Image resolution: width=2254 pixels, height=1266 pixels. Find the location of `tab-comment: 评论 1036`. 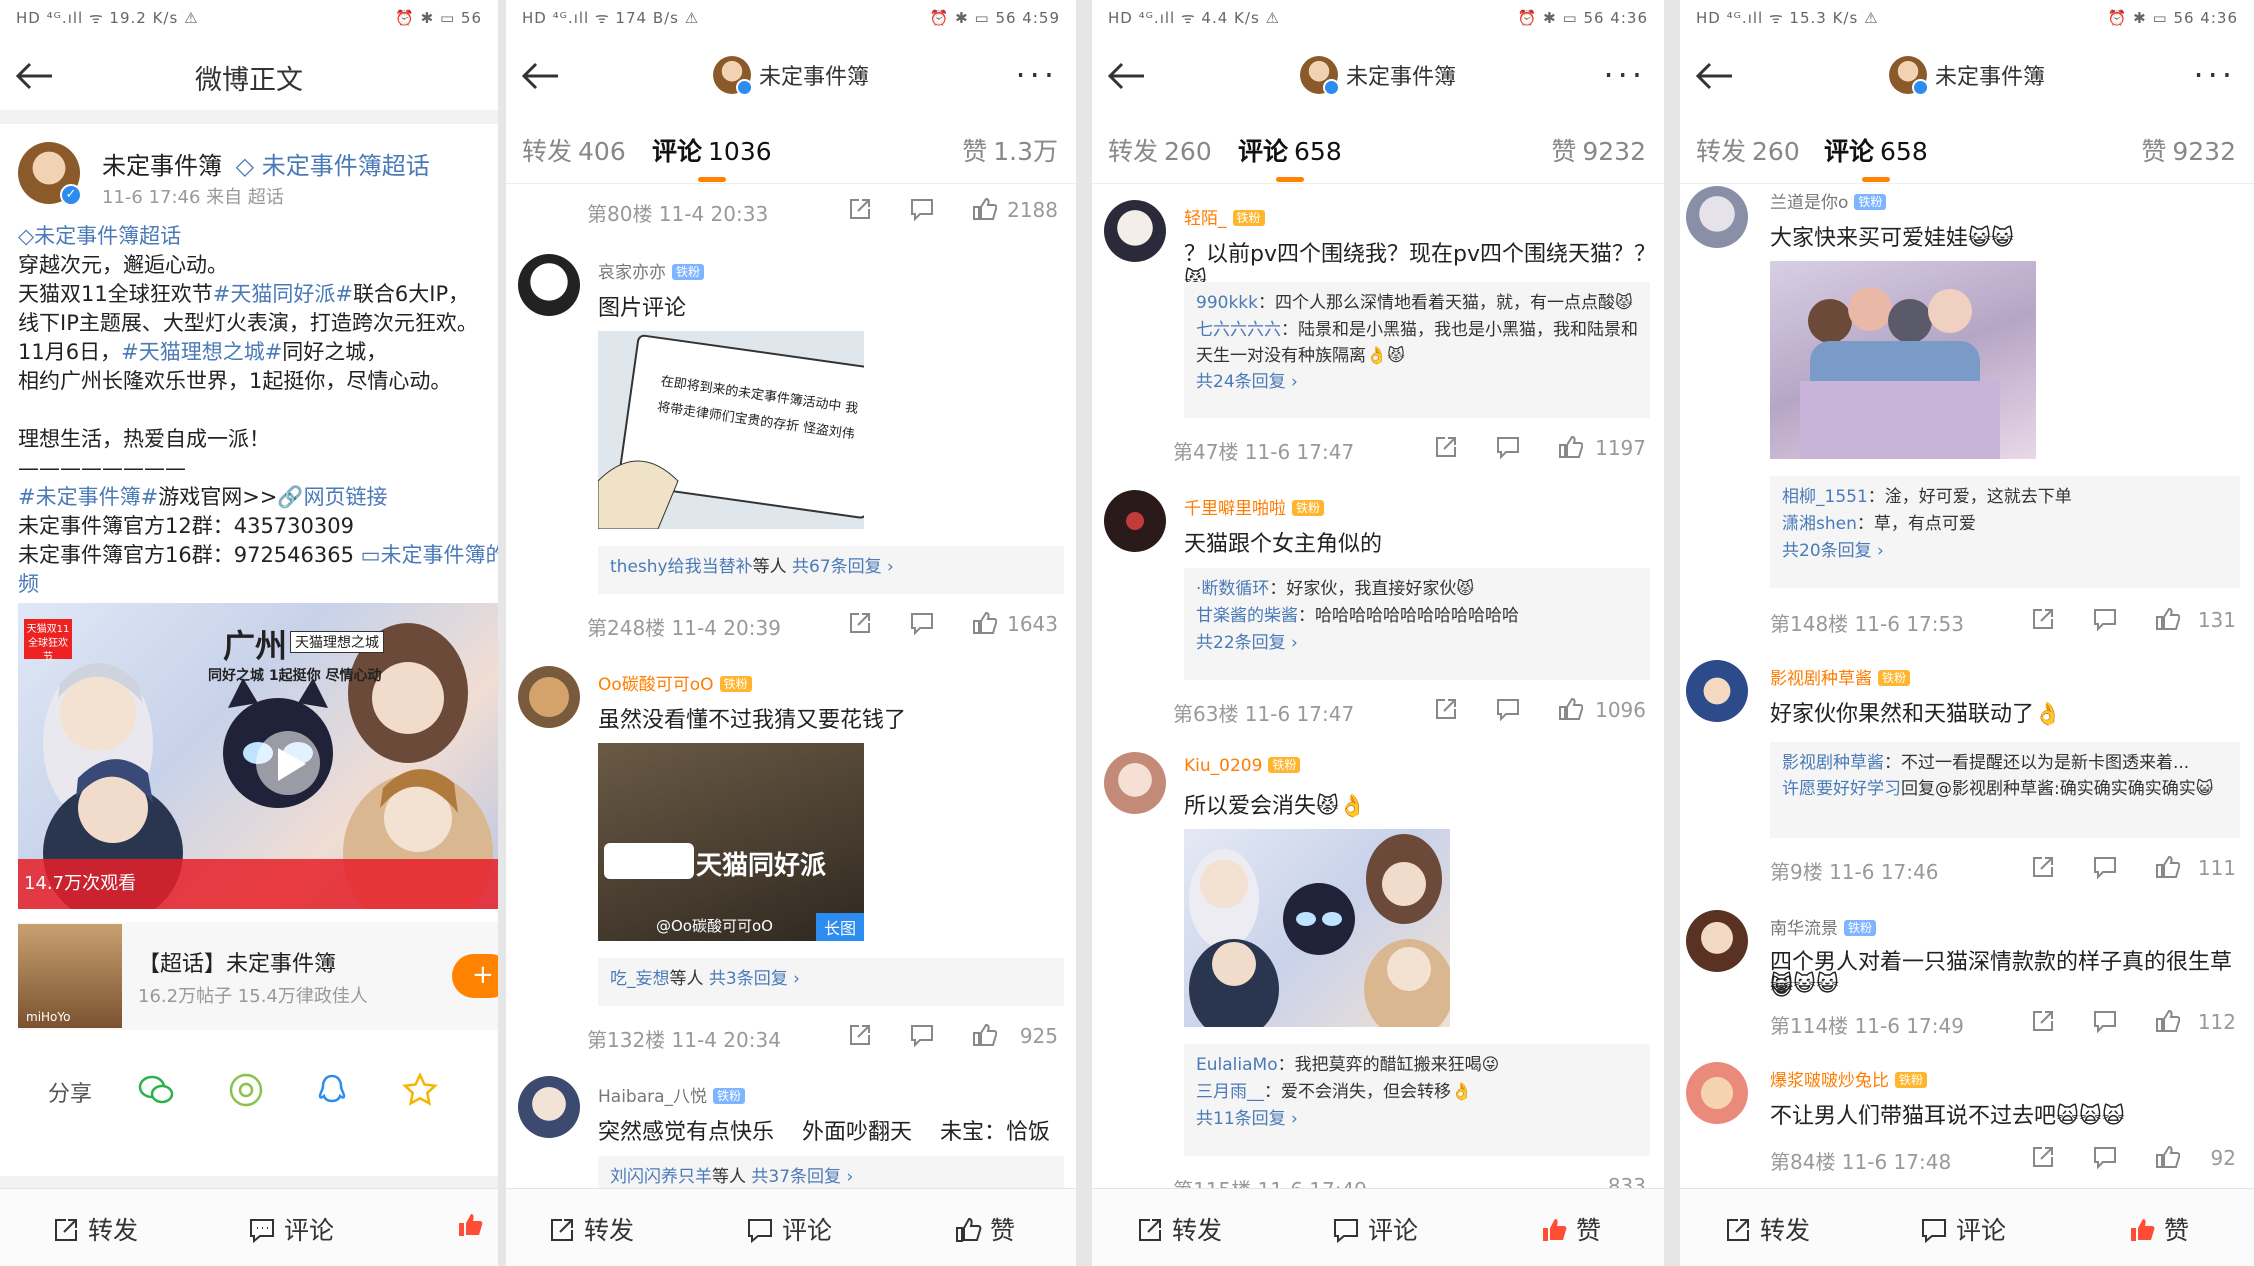

tab-comment: 评论 1036 is located at coordinates (712, 157).